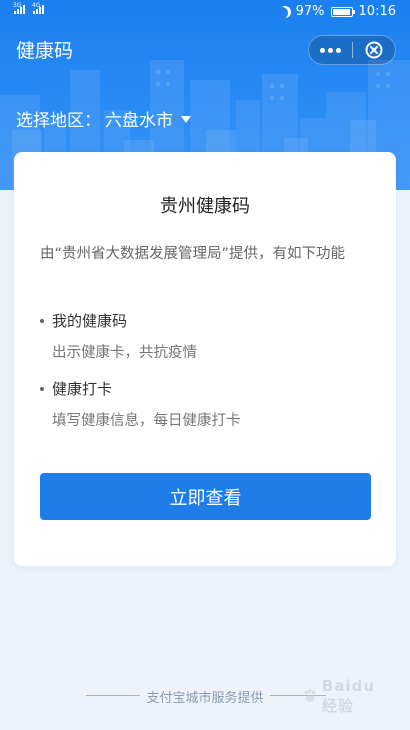  Describe the element at coordinates (140, 388) in the screenshot. I see `feature-title: 健康打卡` at that location.